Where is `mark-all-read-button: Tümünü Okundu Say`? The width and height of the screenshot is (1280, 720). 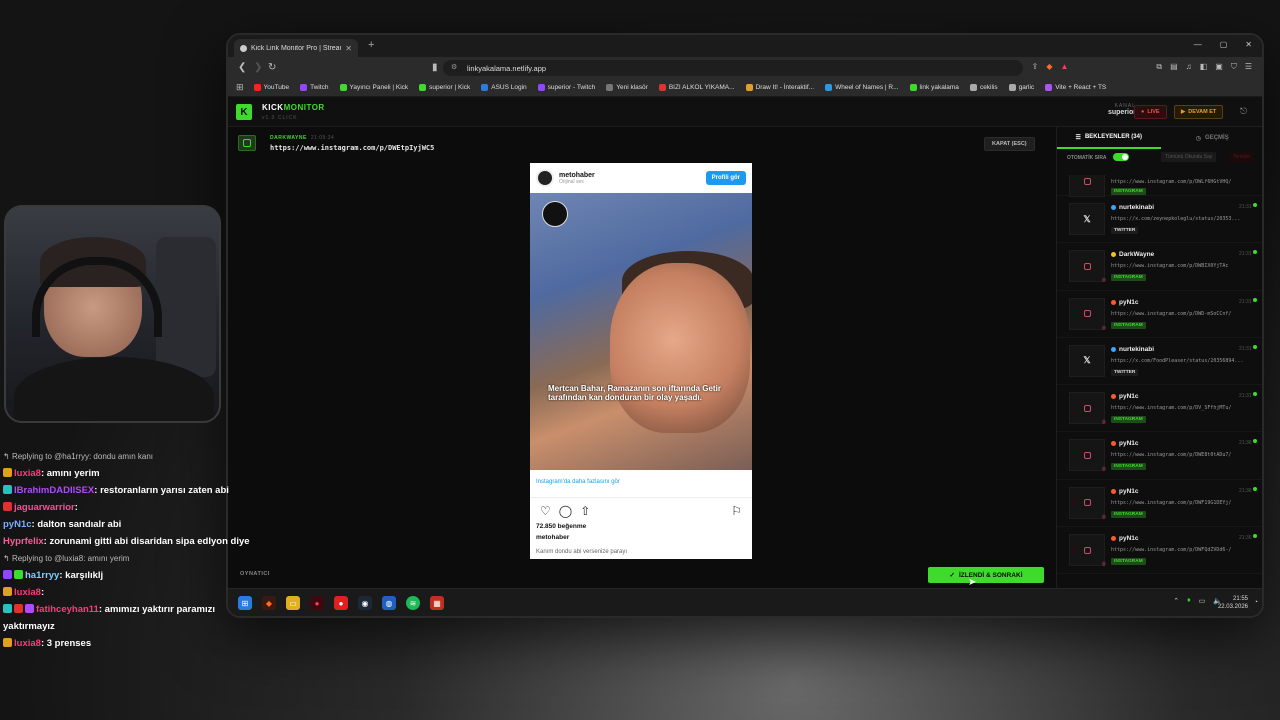 mark-all-read-button: Tümünü Okundu Say is located at coordinates (1189, 157).